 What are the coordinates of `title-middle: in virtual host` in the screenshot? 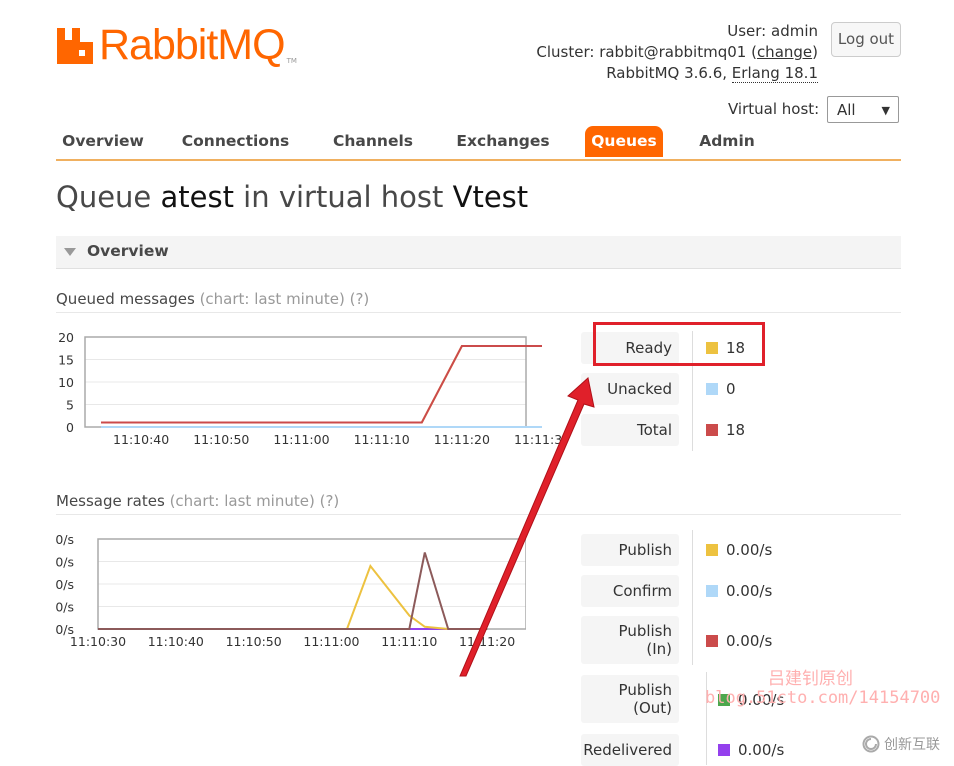 It's located at (343, 197).